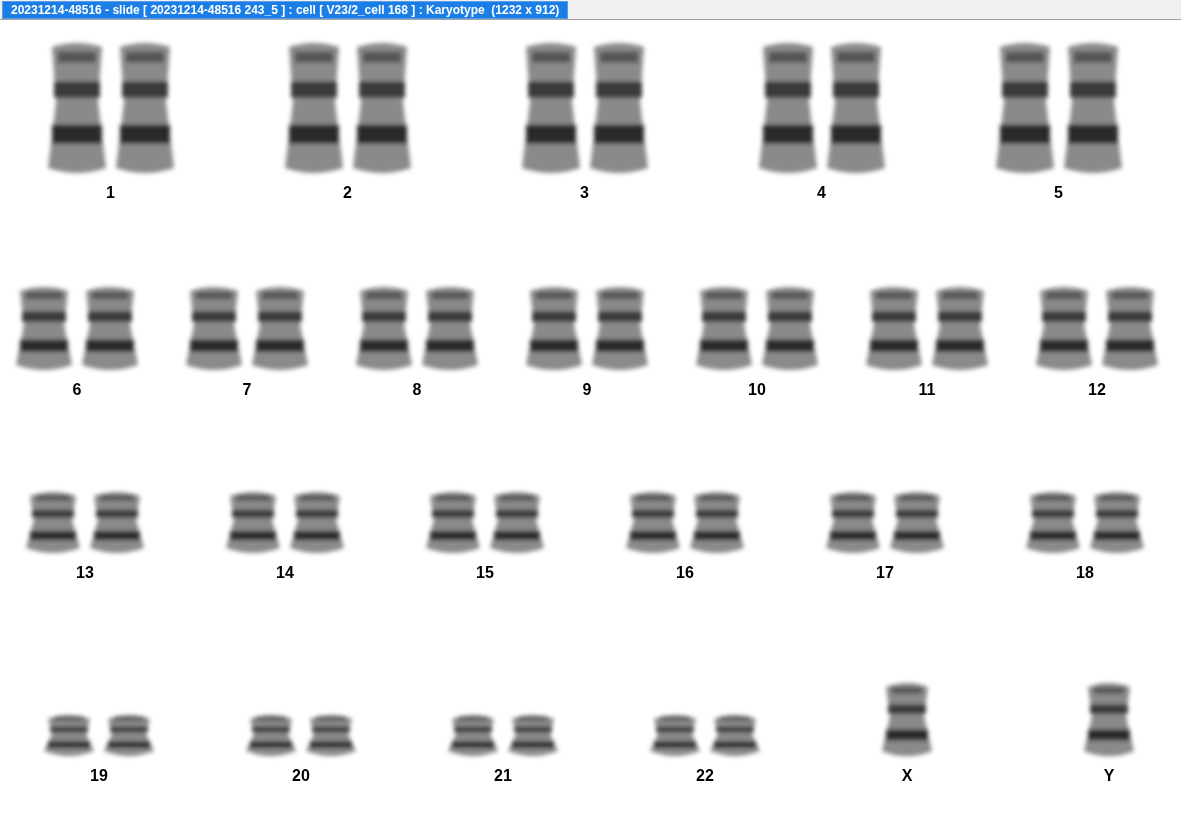  What do you see at coordinates (757, 390) in the screenshot?
I see `chromosome-label: 10` at bounding box center [757, 390].